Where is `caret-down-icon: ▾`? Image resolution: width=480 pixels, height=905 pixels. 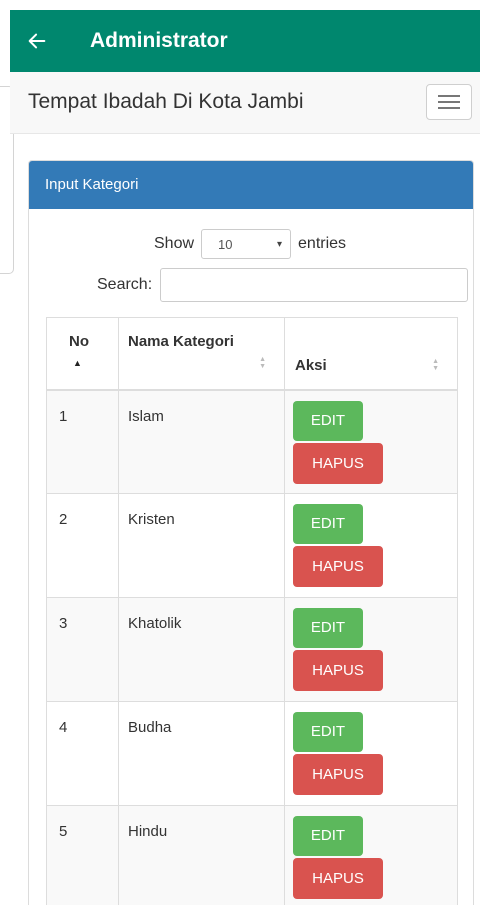
caret-down-icon: ▾ is located at coordinates (280, 244).